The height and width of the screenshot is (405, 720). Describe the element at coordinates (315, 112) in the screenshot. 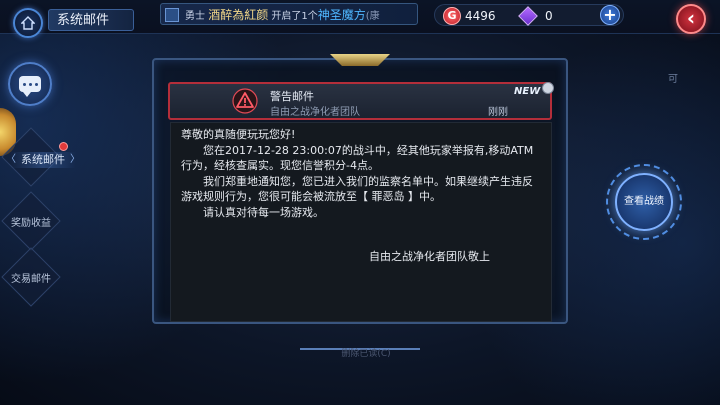

I see `mail-sender: 自由之战净化者团队` at that location.